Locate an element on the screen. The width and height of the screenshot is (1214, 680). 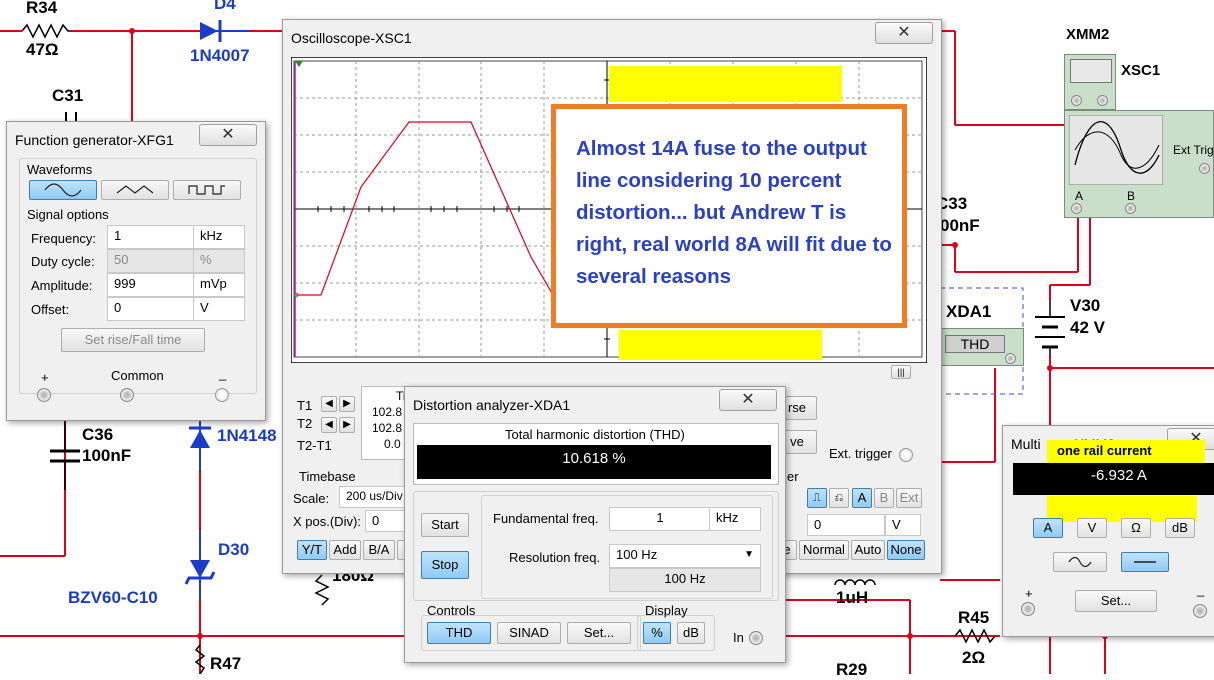
t1-time-value: 102.8 is located at coordinates (387, 412).